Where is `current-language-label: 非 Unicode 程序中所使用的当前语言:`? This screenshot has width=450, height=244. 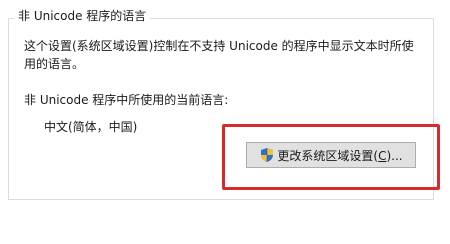
current-language-label: 非 Unicode 程序中所使用的当前语言: is located at coordinates (126, 100).